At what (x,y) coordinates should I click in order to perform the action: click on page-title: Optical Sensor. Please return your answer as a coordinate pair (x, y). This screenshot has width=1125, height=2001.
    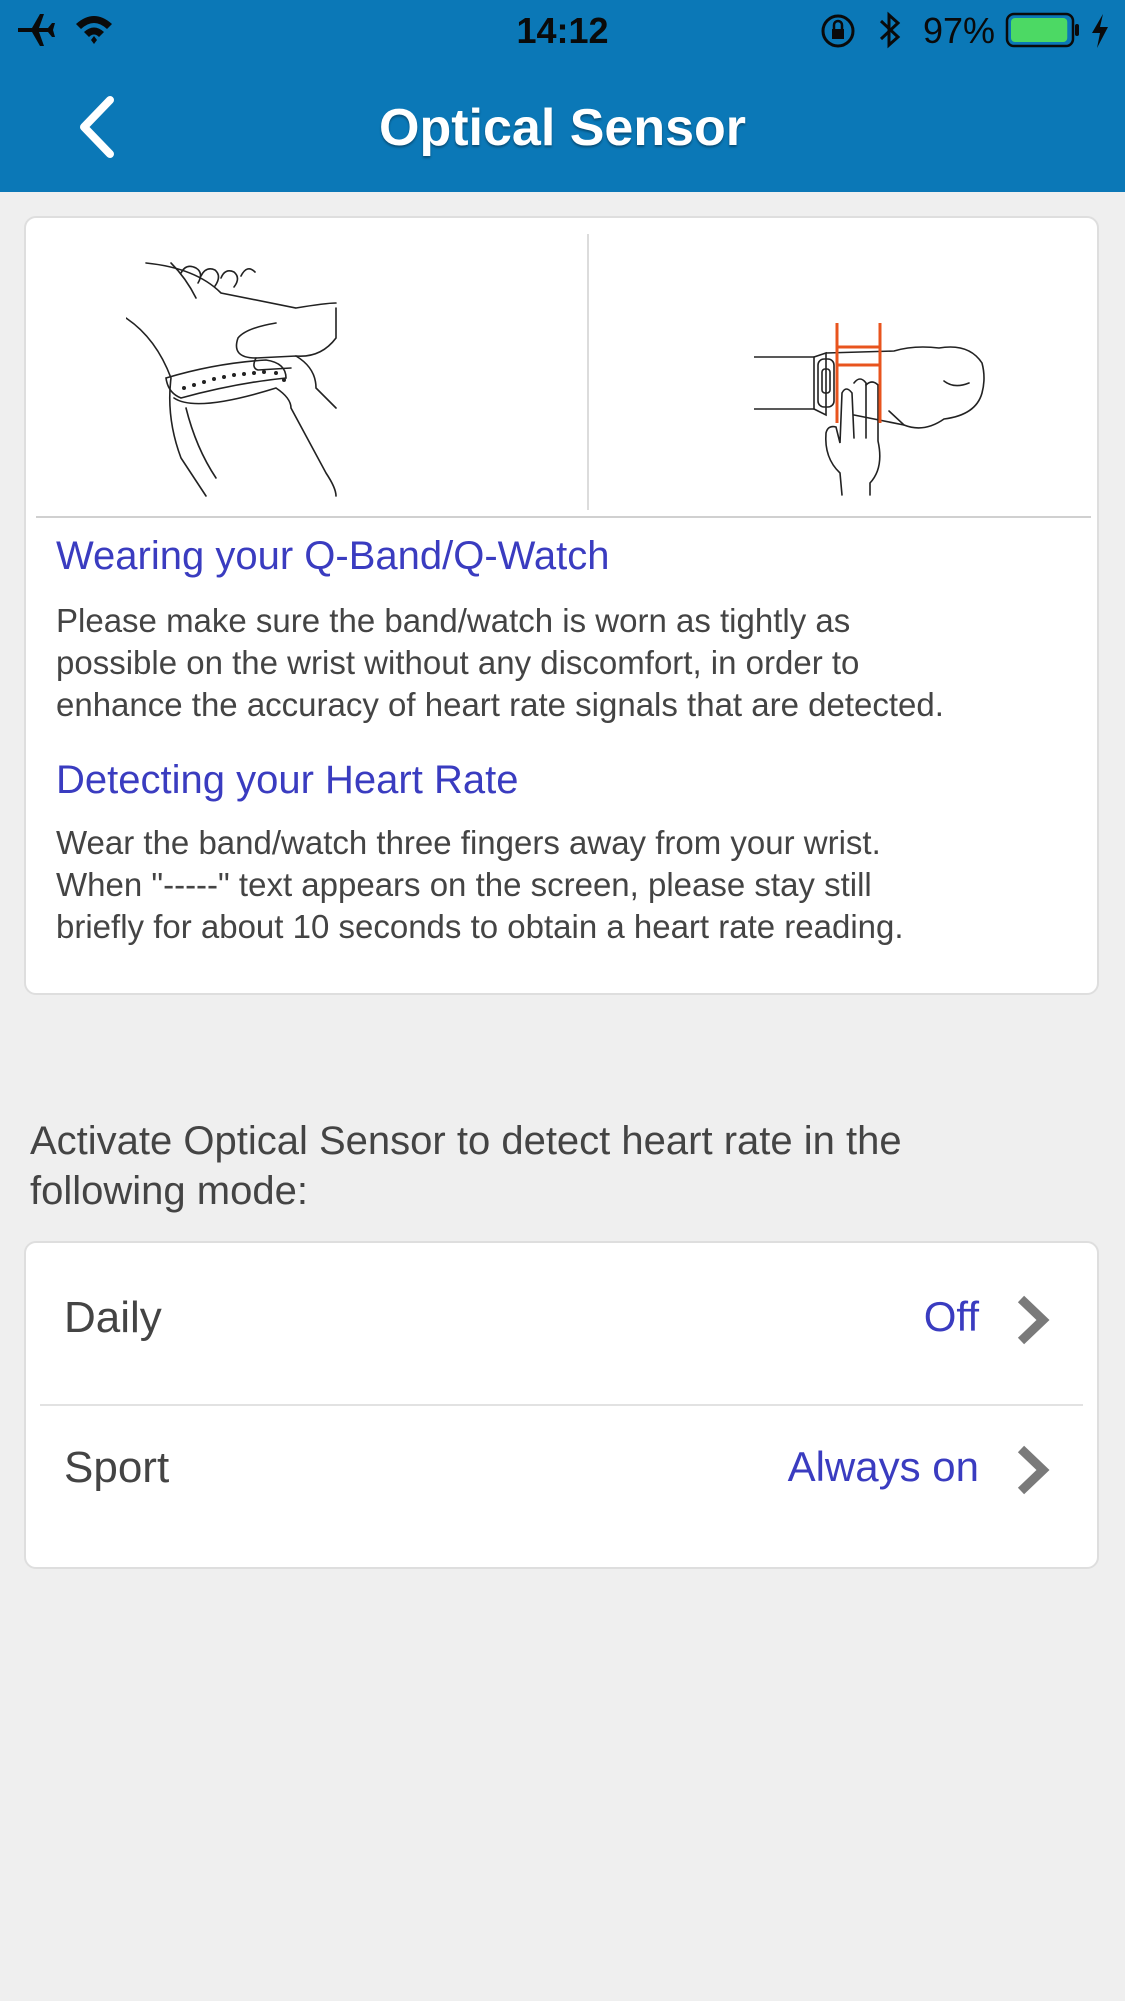
    Looking at the image, I should click on (562, 128).